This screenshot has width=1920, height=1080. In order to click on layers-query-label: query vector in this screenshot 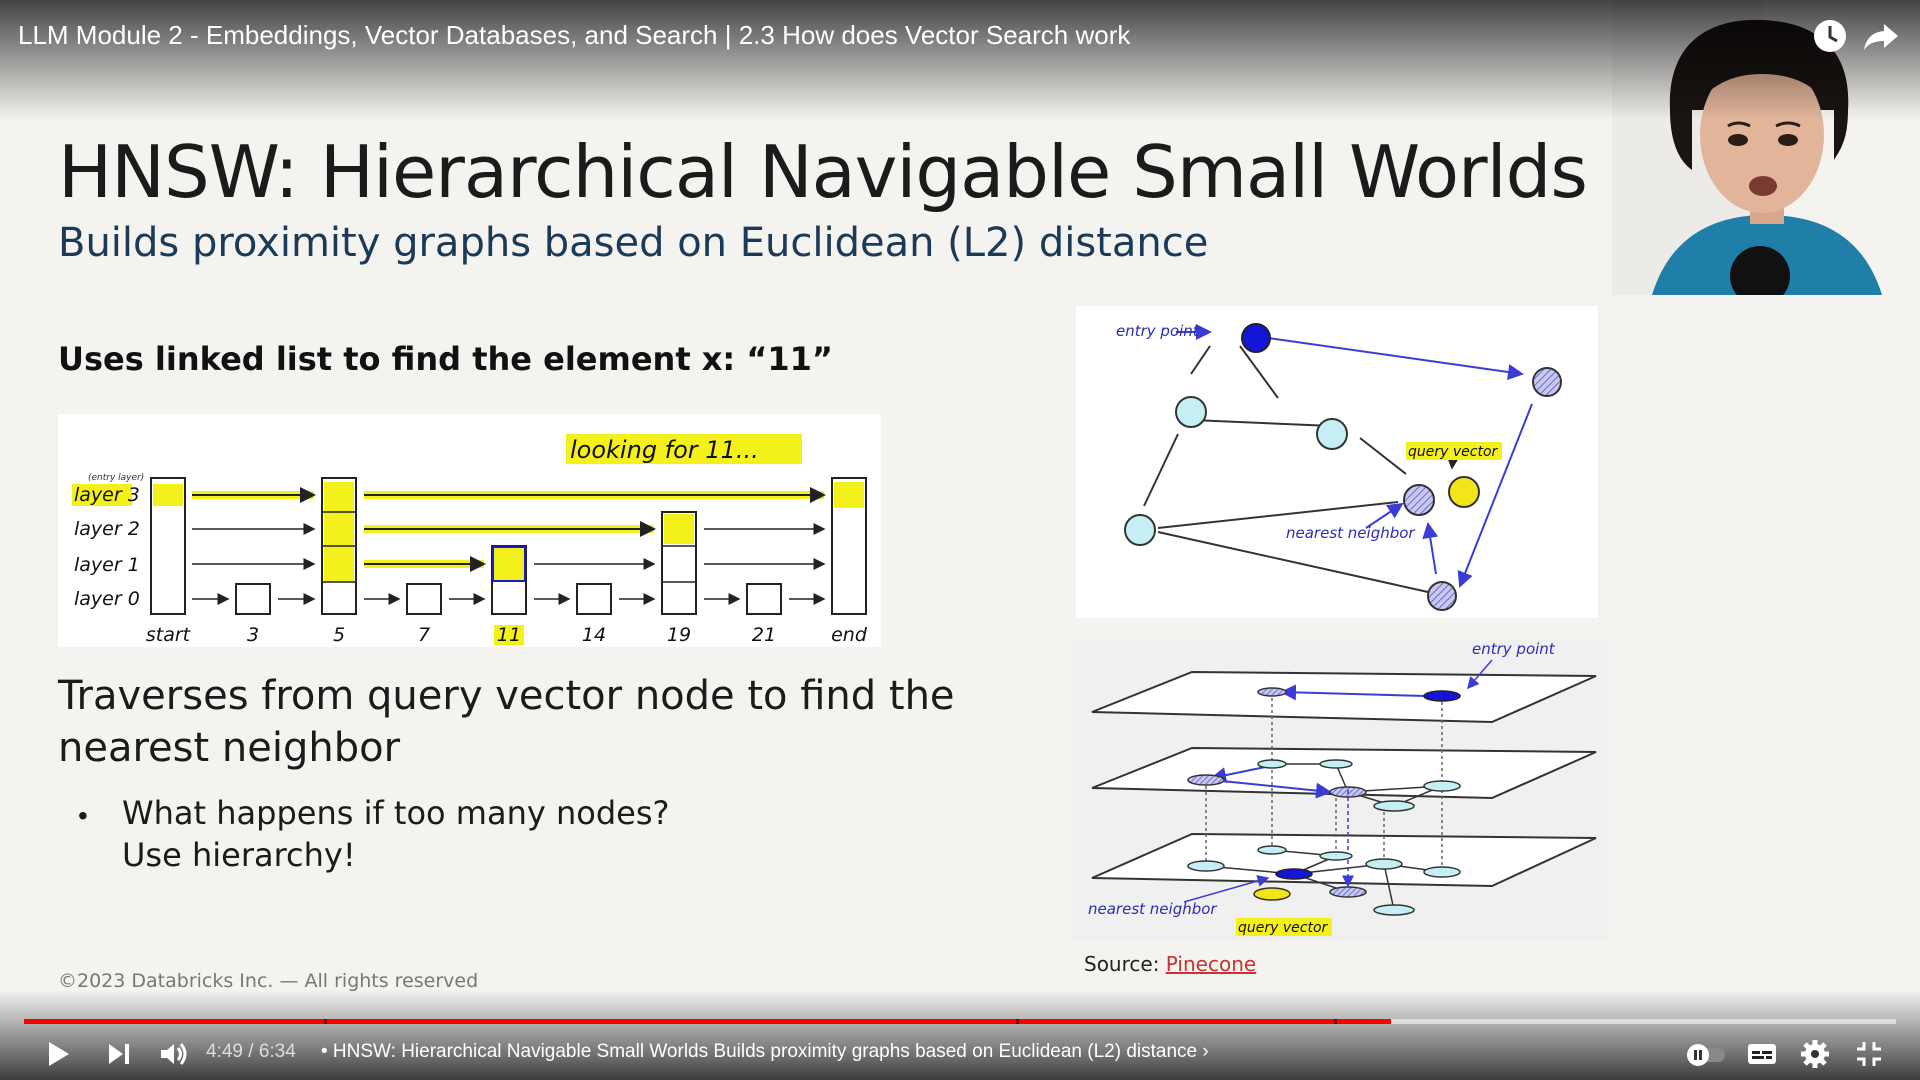, I will do `click(1283, 928)`.